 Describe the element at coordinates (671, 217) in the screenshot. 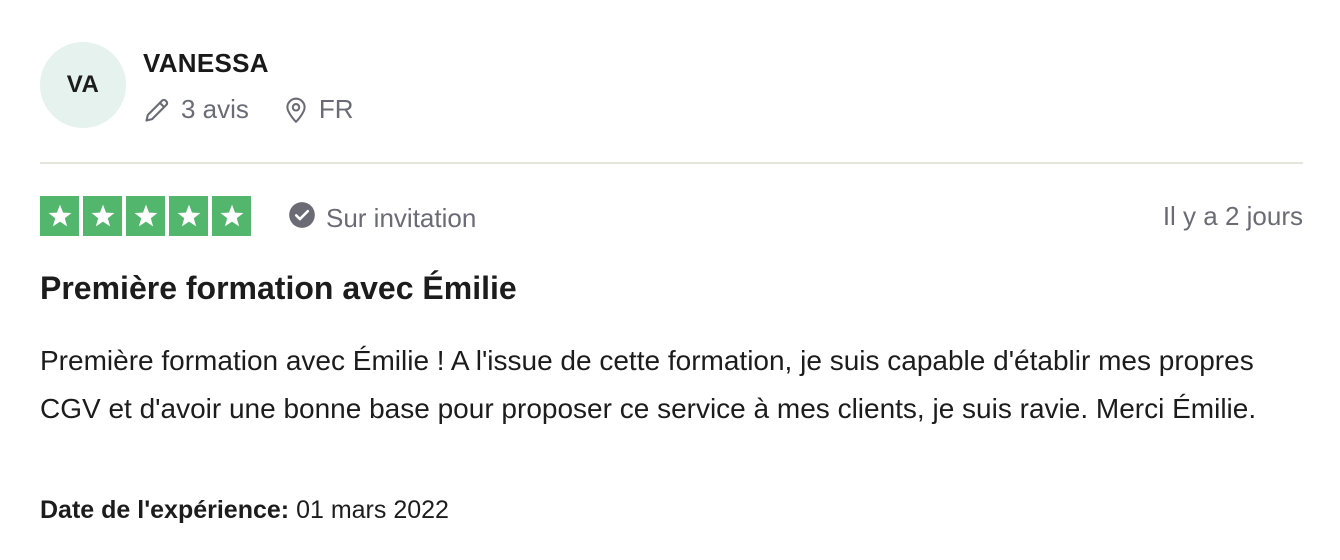

I see `rating-row: Sur invitation Il y a 2 jours` at that location.